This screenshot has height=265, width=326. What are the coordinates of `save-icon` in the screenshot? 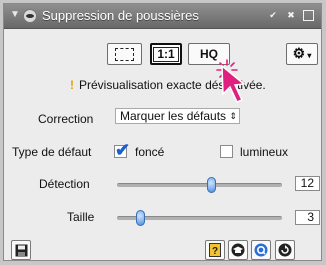 It's located at (21, 250).